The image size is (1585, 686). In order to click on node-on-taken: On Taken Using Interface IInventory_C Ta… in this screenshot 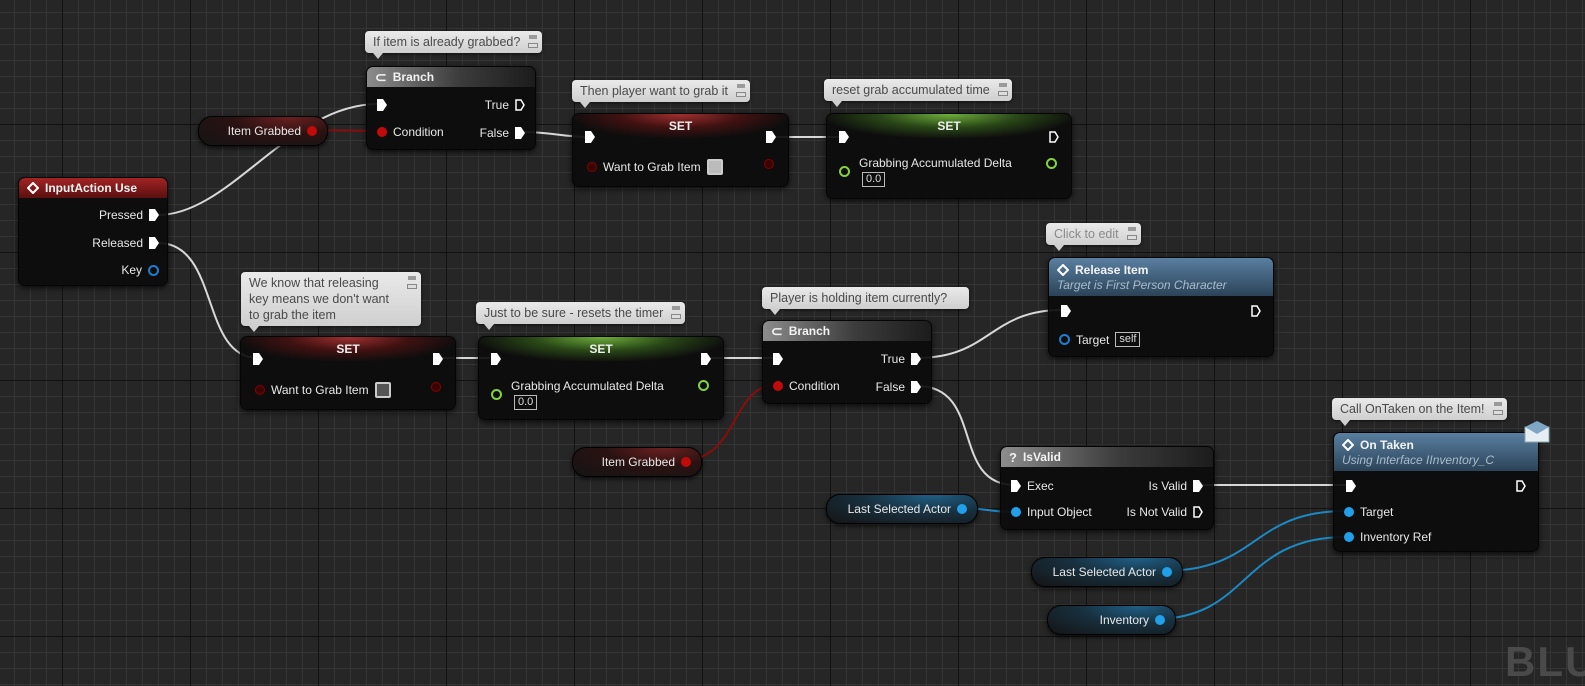, I will do `click(1441, 486)`.